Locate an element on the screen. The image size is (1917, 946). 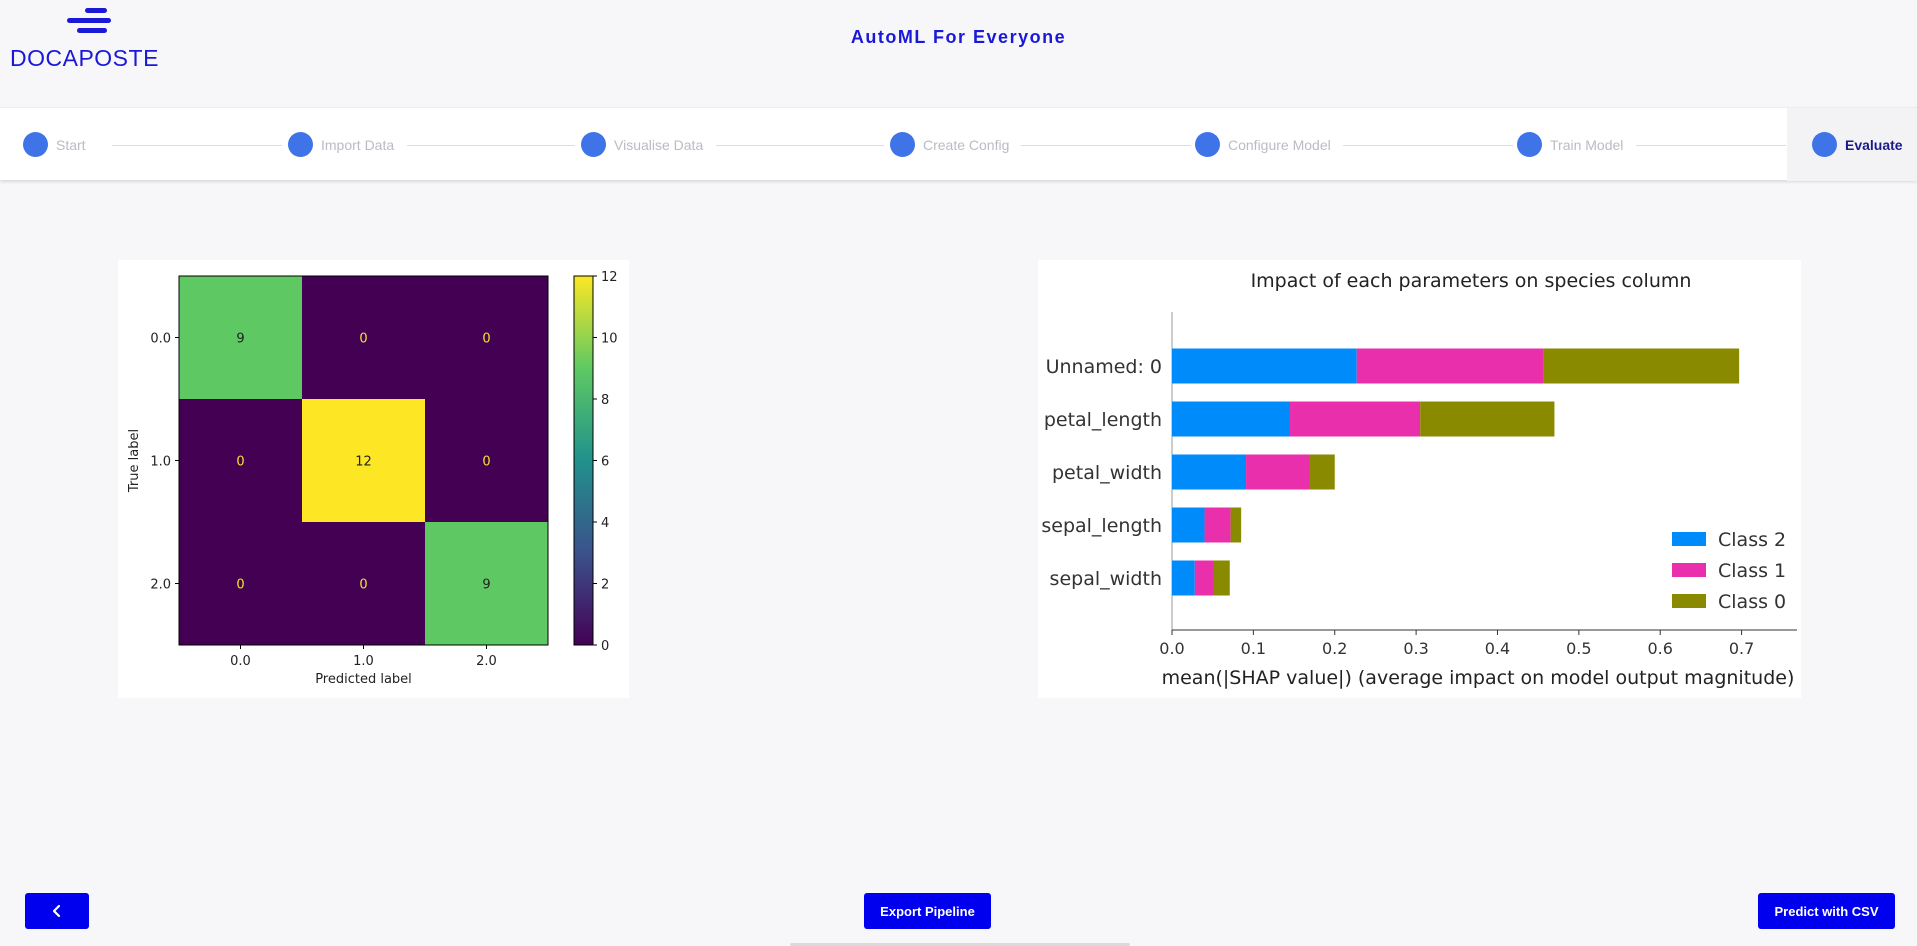
x-tick-label: 0.5 is located at coordinates (1578, 648).